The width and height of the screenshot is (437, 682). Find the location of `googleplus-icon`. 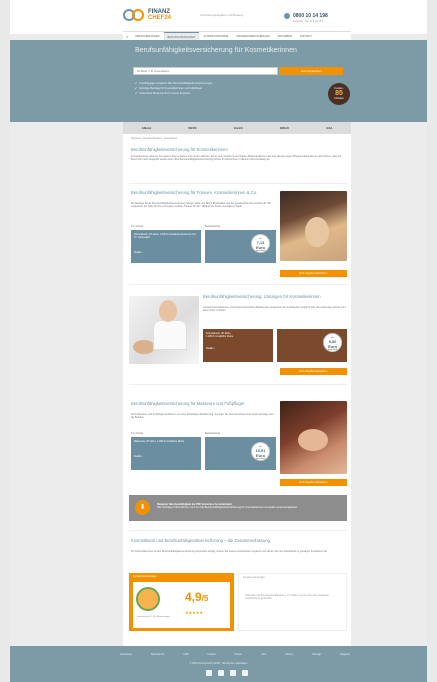

googleplus-icon is located at coordinates (233, 673).